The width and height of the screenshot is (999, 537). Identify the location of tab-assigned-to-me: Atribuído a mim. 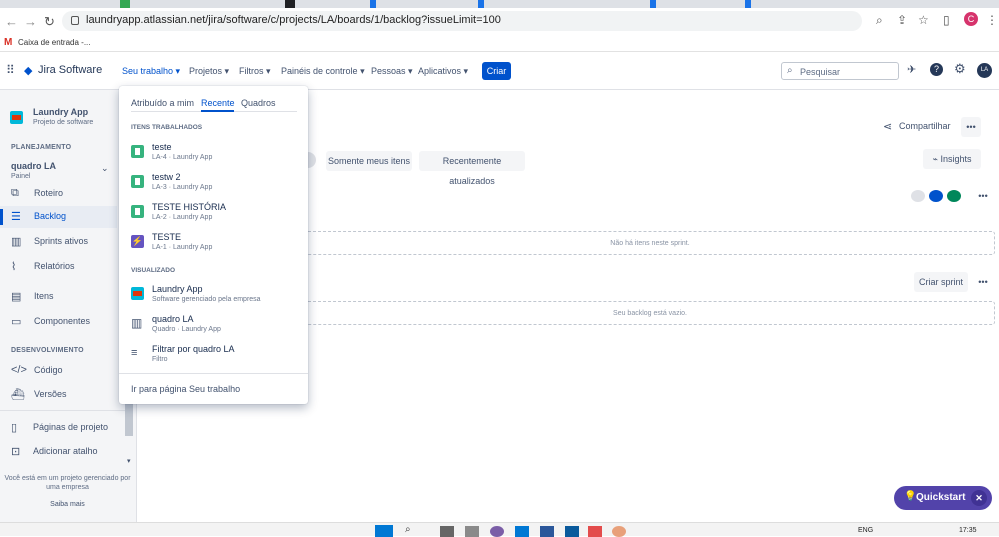
(162, 103).